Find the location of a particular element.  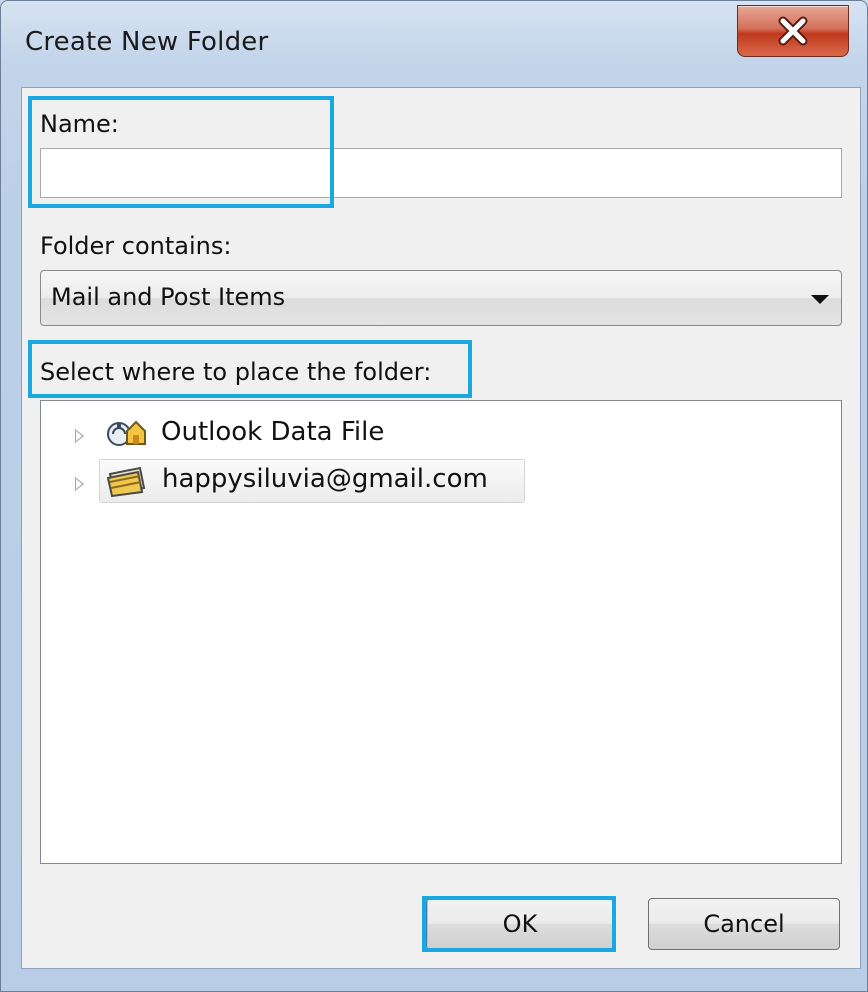

folder-contains-label: Folder contains: is located at coordinates (136, 246).